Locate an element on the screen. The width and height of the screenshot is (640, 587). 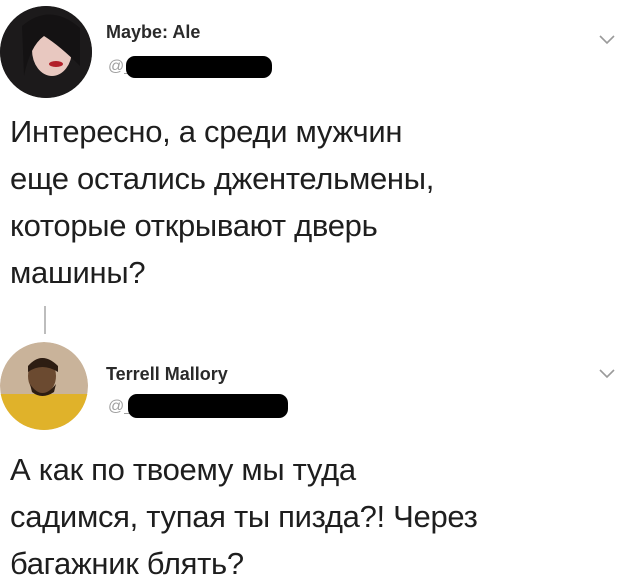
author-name: Terrell Mallory is located at coordinates (167, 374).